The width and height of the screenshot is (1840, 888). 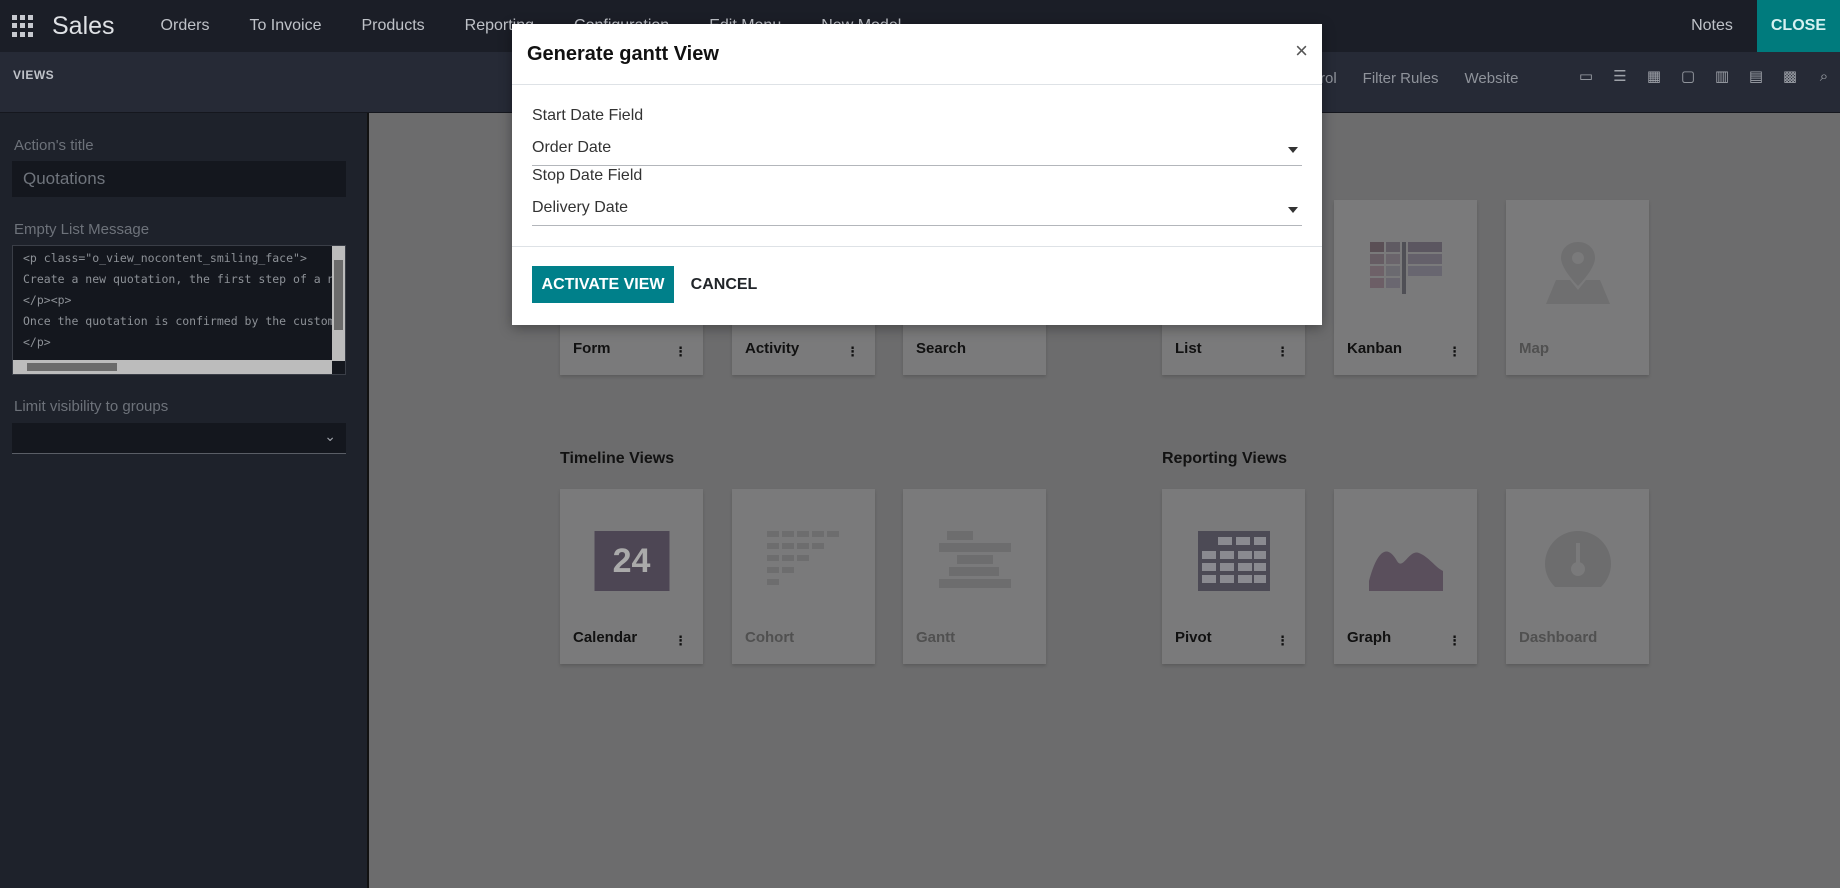 What do you see at coordinates (47, 300) in the screenshot?
I see `code-line: </p><p>` at bounding box center [47, 300].